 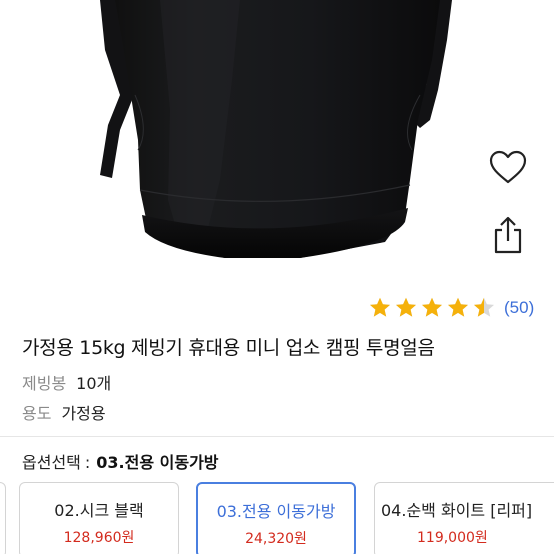 I want to click on product-title: 가정용 15kg 제빙기 휴대용 미니 업소 캠핑 투명얼음, so click(x=228, y=348).